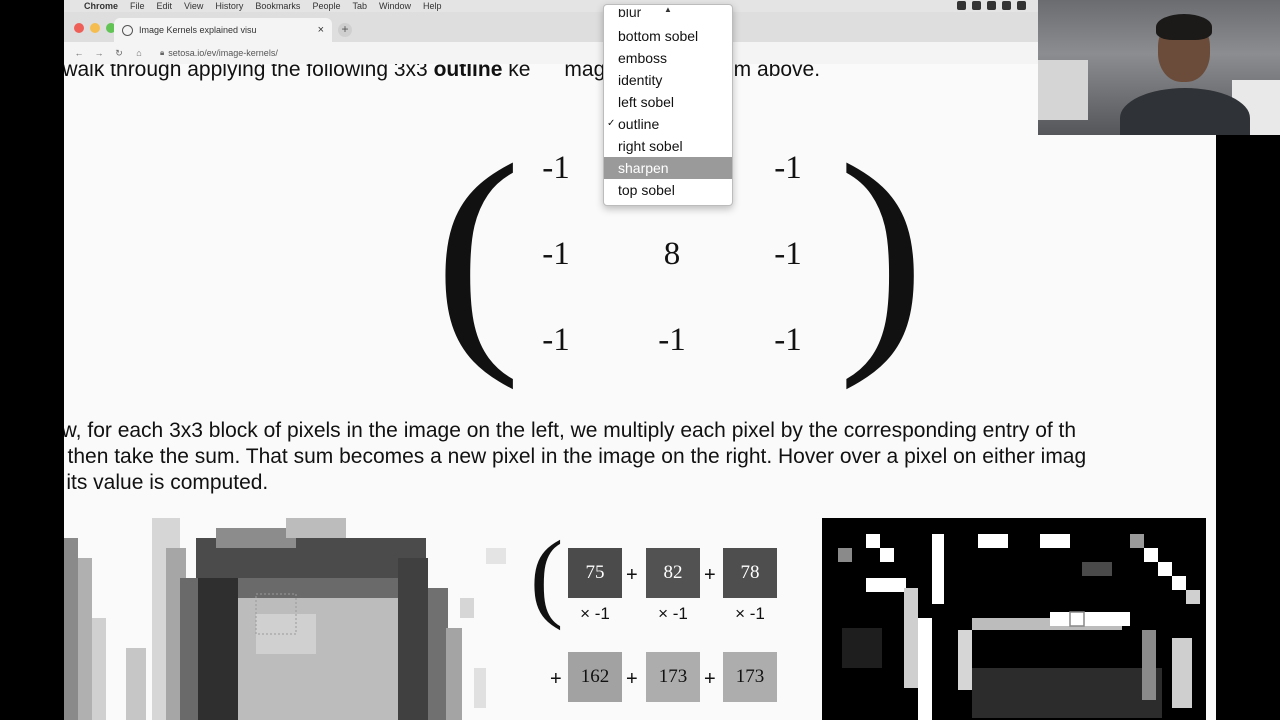 The height and width of the screenshot is (720, 1280). What do you see at coordinates (1021, 5) in the screenshot?
I see `wifi-icon` at bounding box center [1021, 5].